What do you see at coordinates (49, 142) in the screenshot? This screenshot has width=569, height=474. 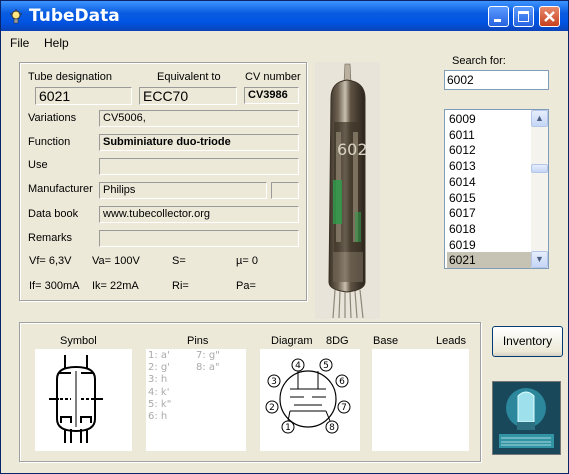 I see `function-label: Function` at bounding box center [49, 142].